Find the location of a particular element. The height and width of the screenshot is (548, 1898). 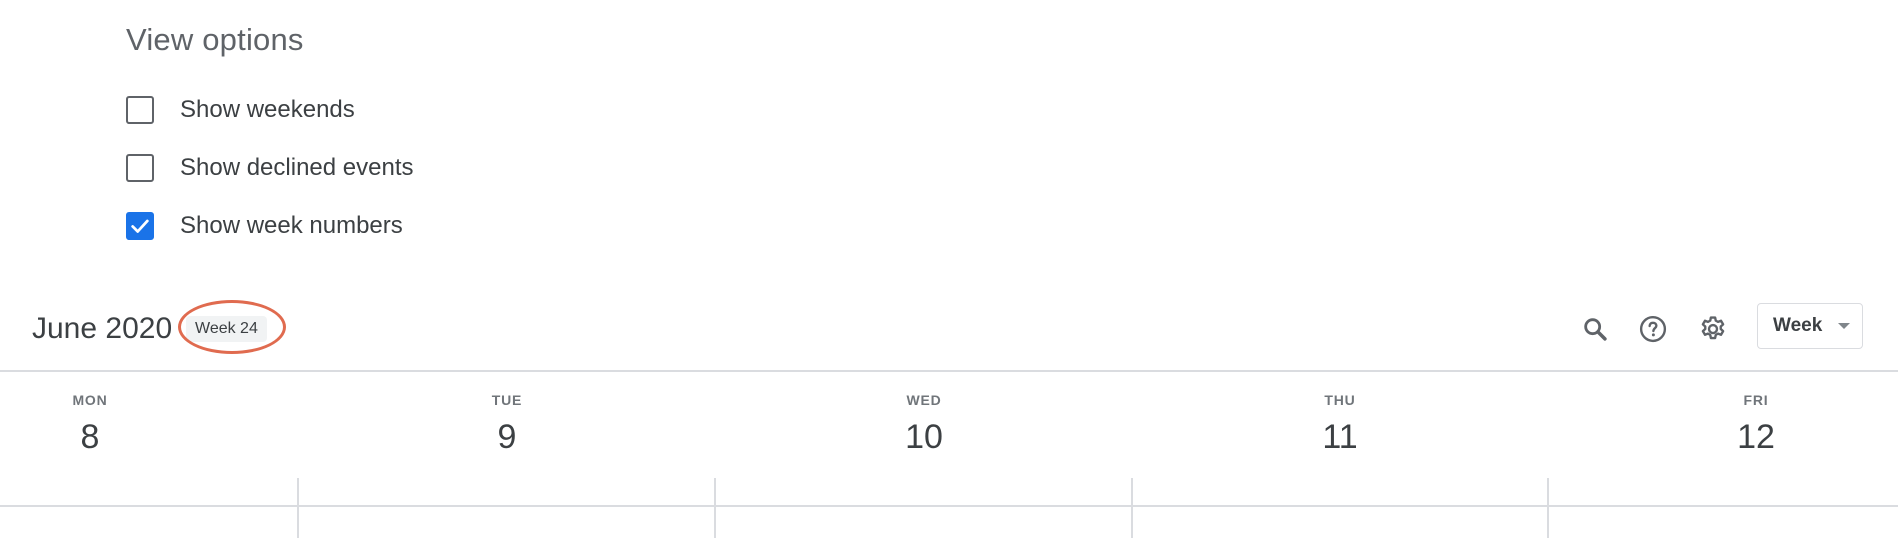

option-show-weekends: Show weekends is located at coordinates (240, 110).